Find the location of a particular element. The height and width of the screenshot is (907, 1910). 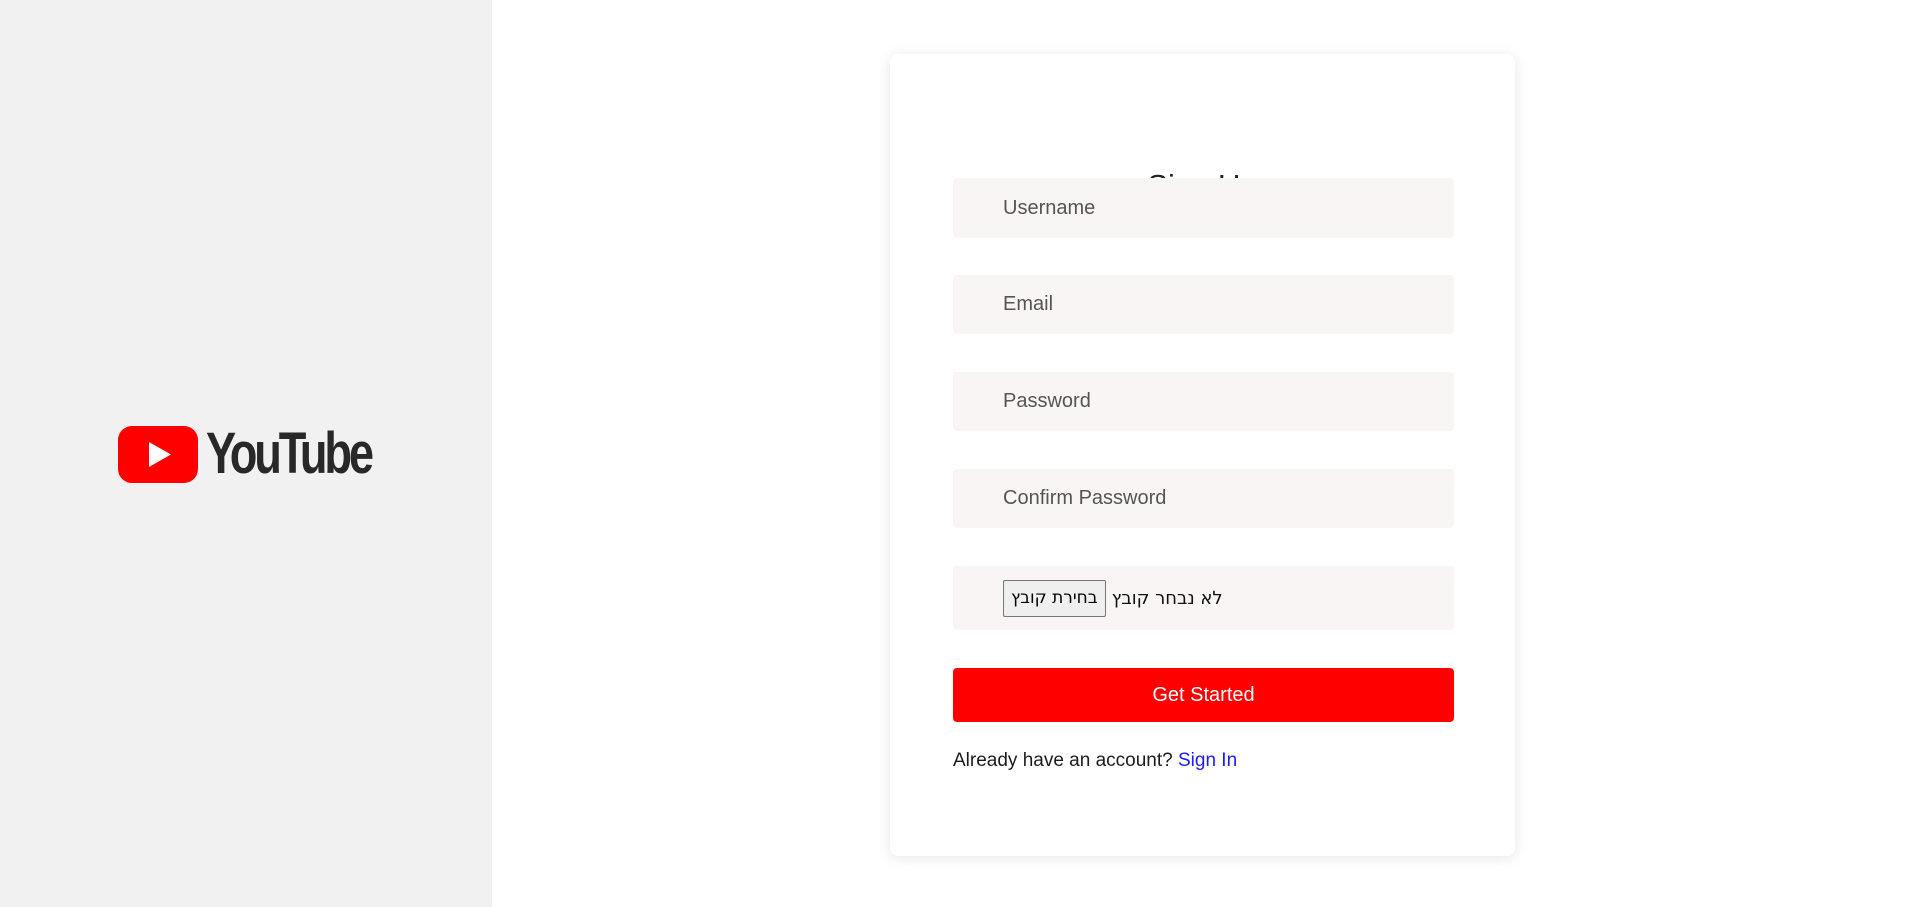

sign-in-link: Sign In is located at coordinates (1207, 760).